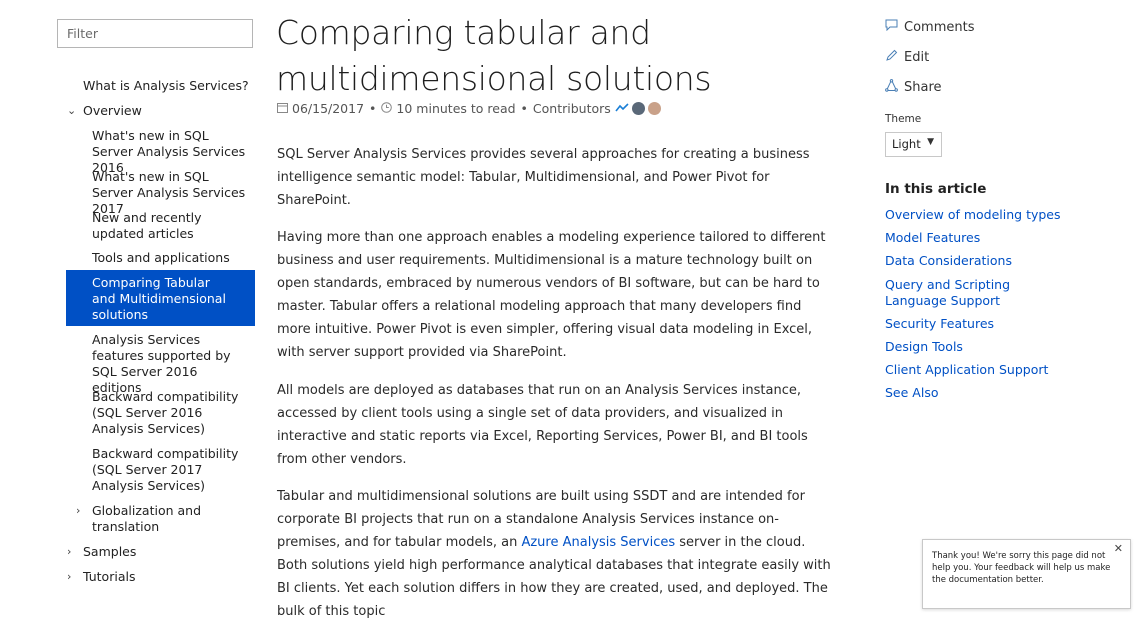 This screenshot has height=623, width=1136. Describe the element at coordinates (892, 27) in the screenshot. I see `comment-icon` at that location.